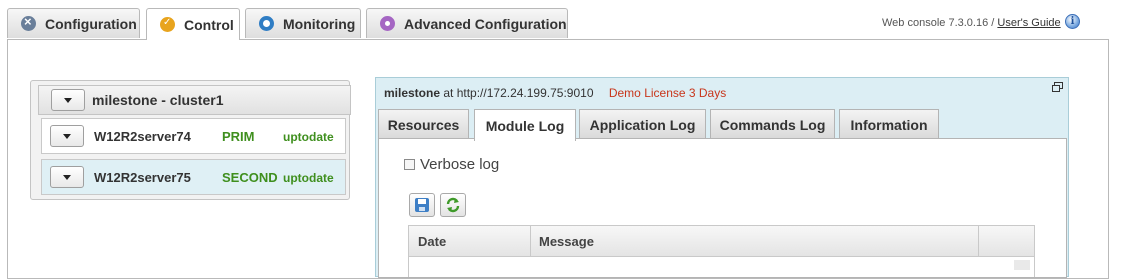 This screenshot has width=1123, height=279. Describe the element at coordinates (518, 93) in the screenshot. I see `server-detail-address: at http://172.24.199.75:9010` at that location.